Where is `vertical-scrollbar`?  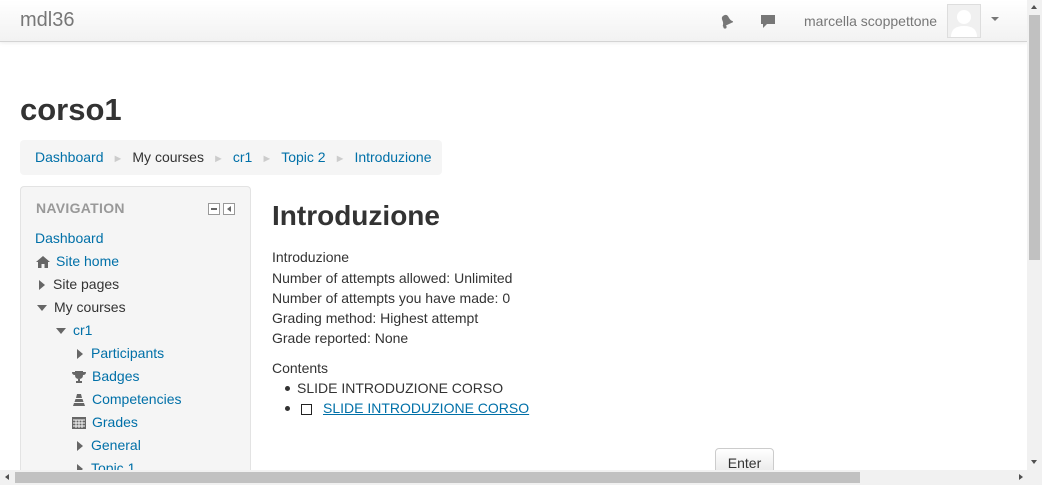
vertical-scrollbar is located at coordinates (1034, 235).